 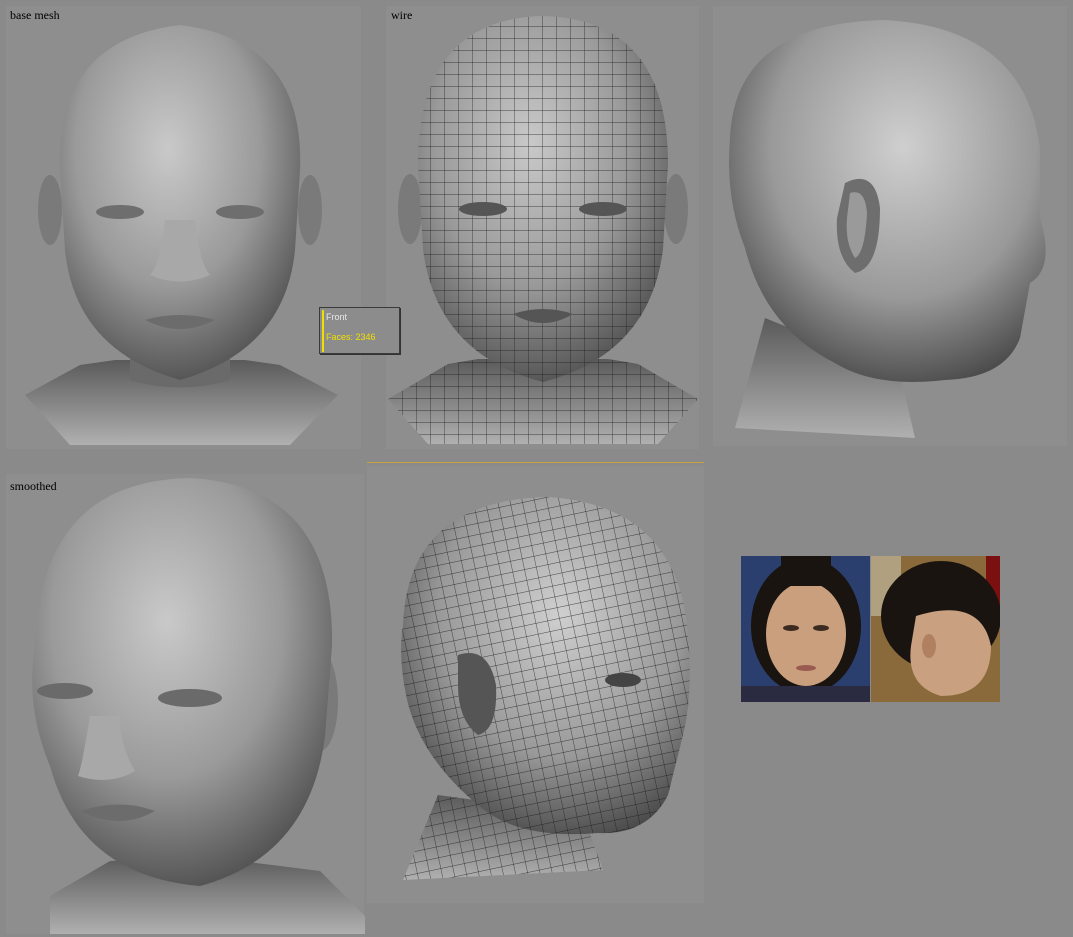 I want to click on wire-perspective-head, so click(x=545, y=688).